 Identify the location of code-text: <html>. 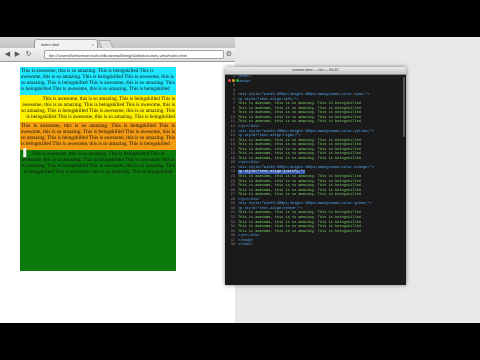
(244, 77).